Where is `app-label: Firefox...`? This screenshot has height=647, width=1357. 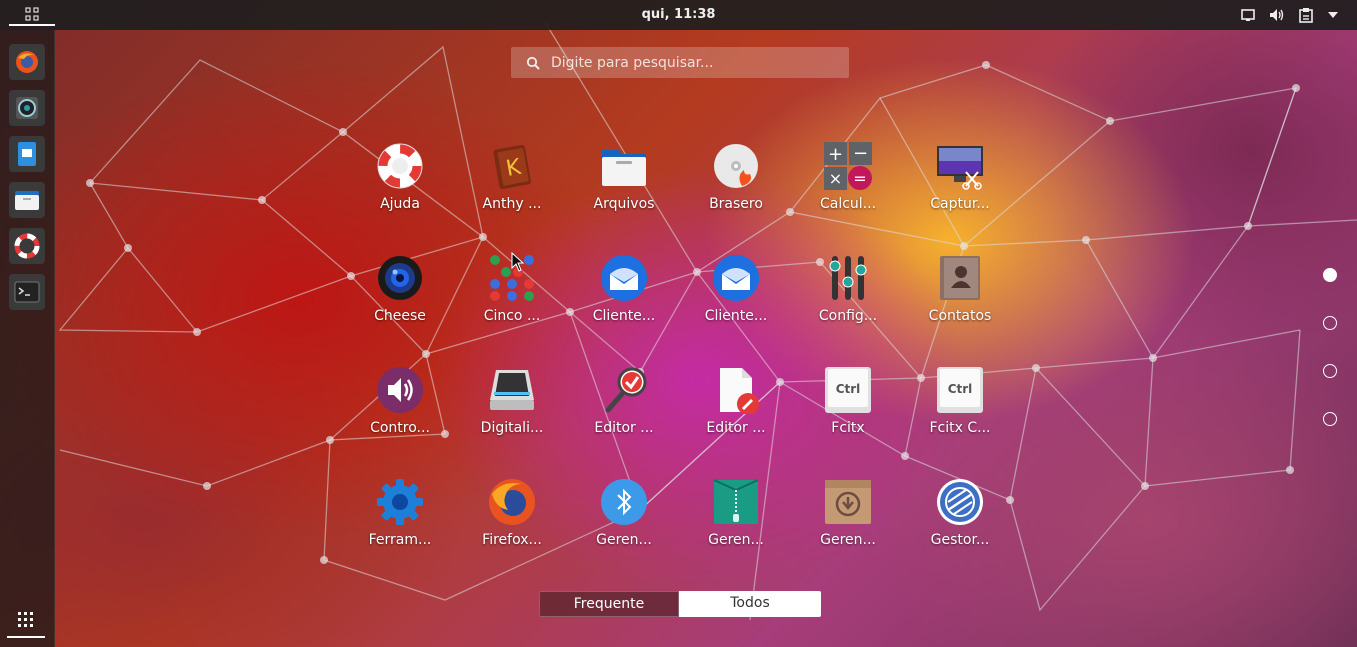
app-label: Firefox... is located at coordinates (512, 540).